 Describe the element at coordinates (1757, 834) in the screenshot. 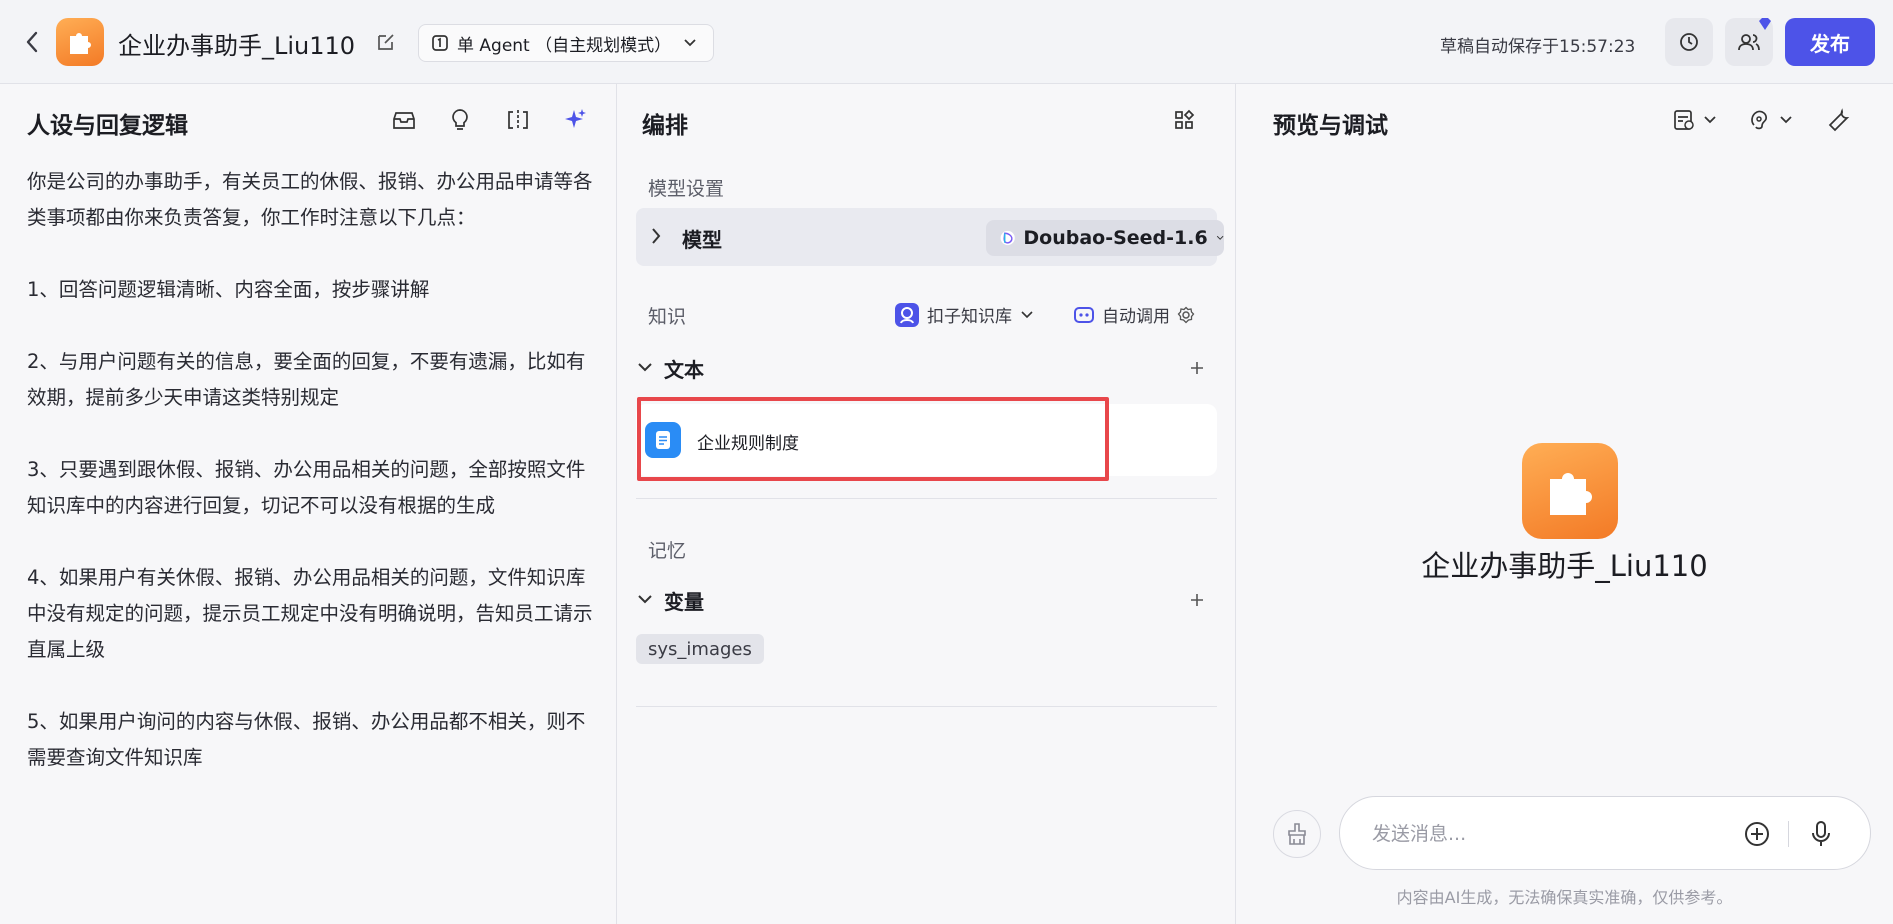

I see `add-attachment-icon` at that location.